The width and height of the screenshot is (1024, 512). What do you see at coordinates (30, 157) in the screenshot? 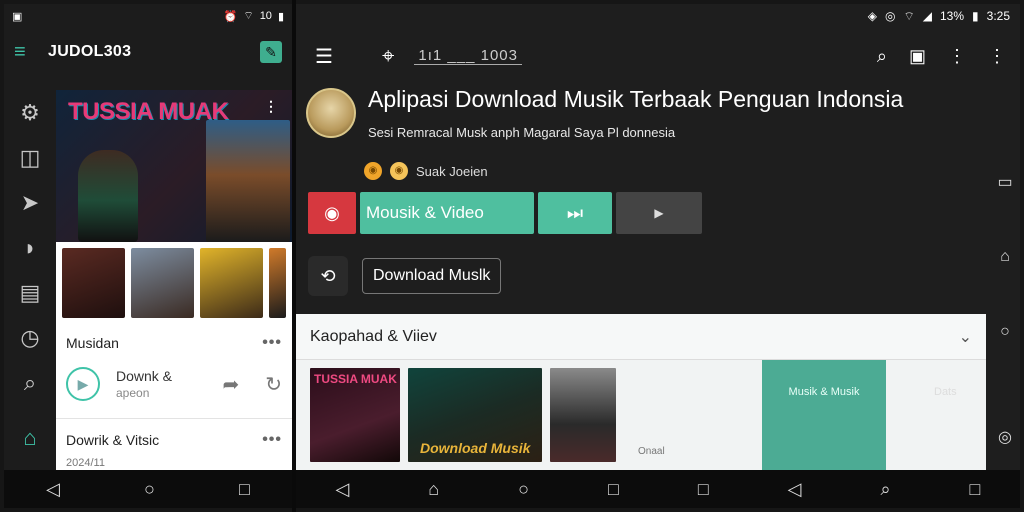
I see `bookmark-icon: ◫` at bounding box center [30, 157].